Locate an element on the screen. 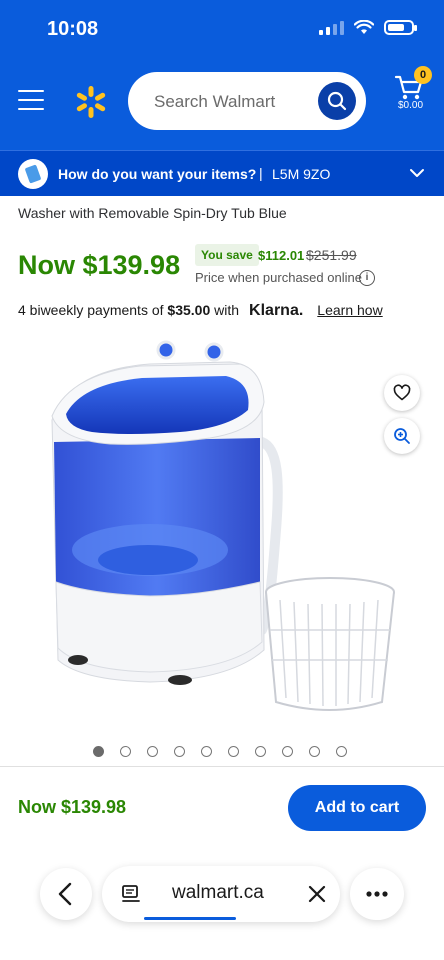  klarna-amount: $35.00 is located at coordinates (189, 310).